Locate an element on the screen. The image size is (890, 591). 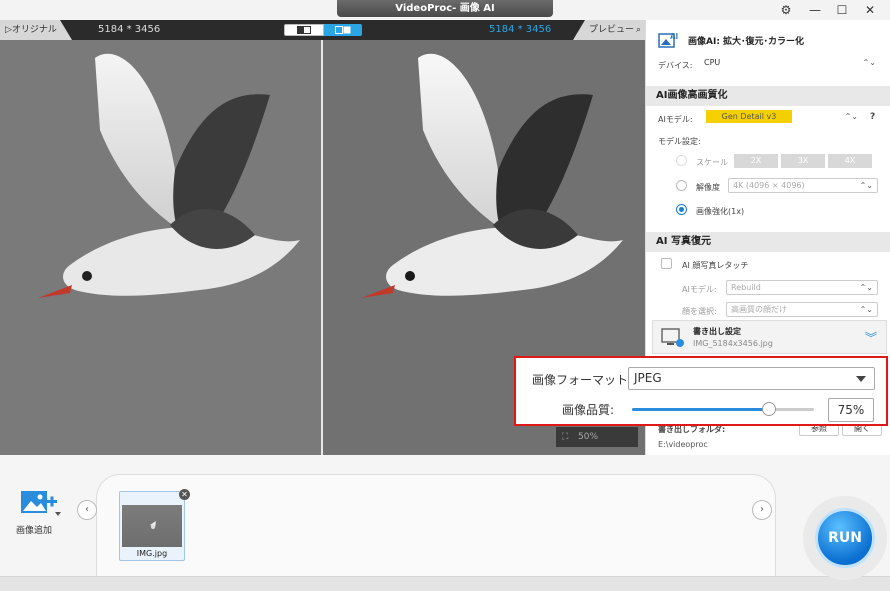
ai-model-select: Gen Detail v3 ⌃⌄ is located at coordinates (782, 117).